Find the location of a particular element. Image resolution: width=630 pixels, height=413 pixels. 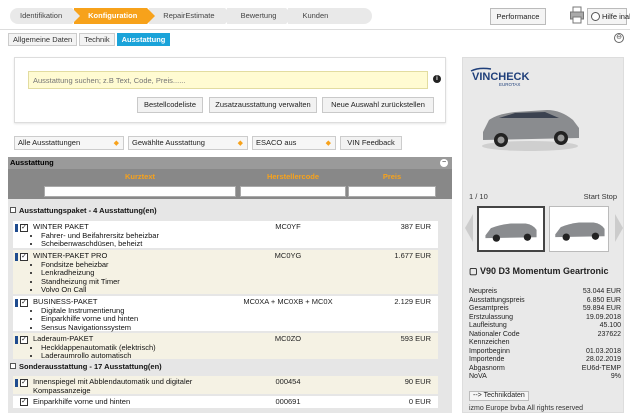

slideshow-controls: Start Stop is located at coordinates (600, 196).